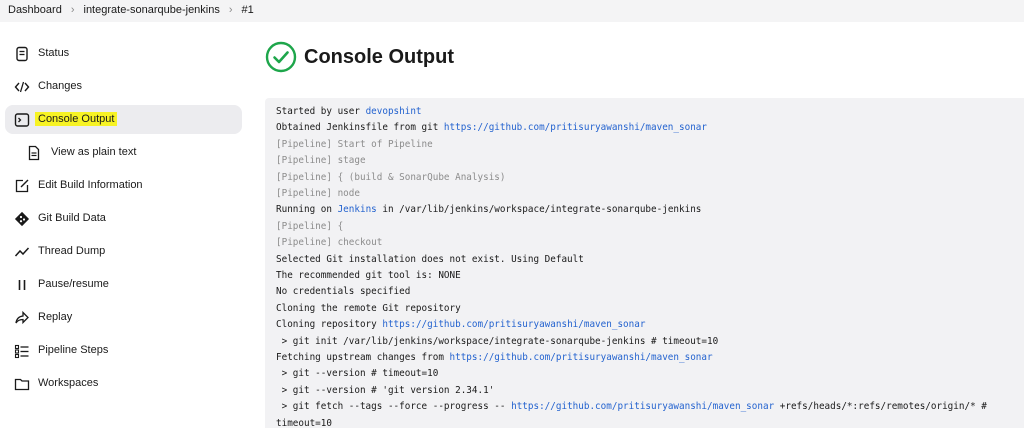  Describe the element at coordinates (360, 128) in the screenshot. I see `console-text: Obtained Jenkinsfile from git` at that location.